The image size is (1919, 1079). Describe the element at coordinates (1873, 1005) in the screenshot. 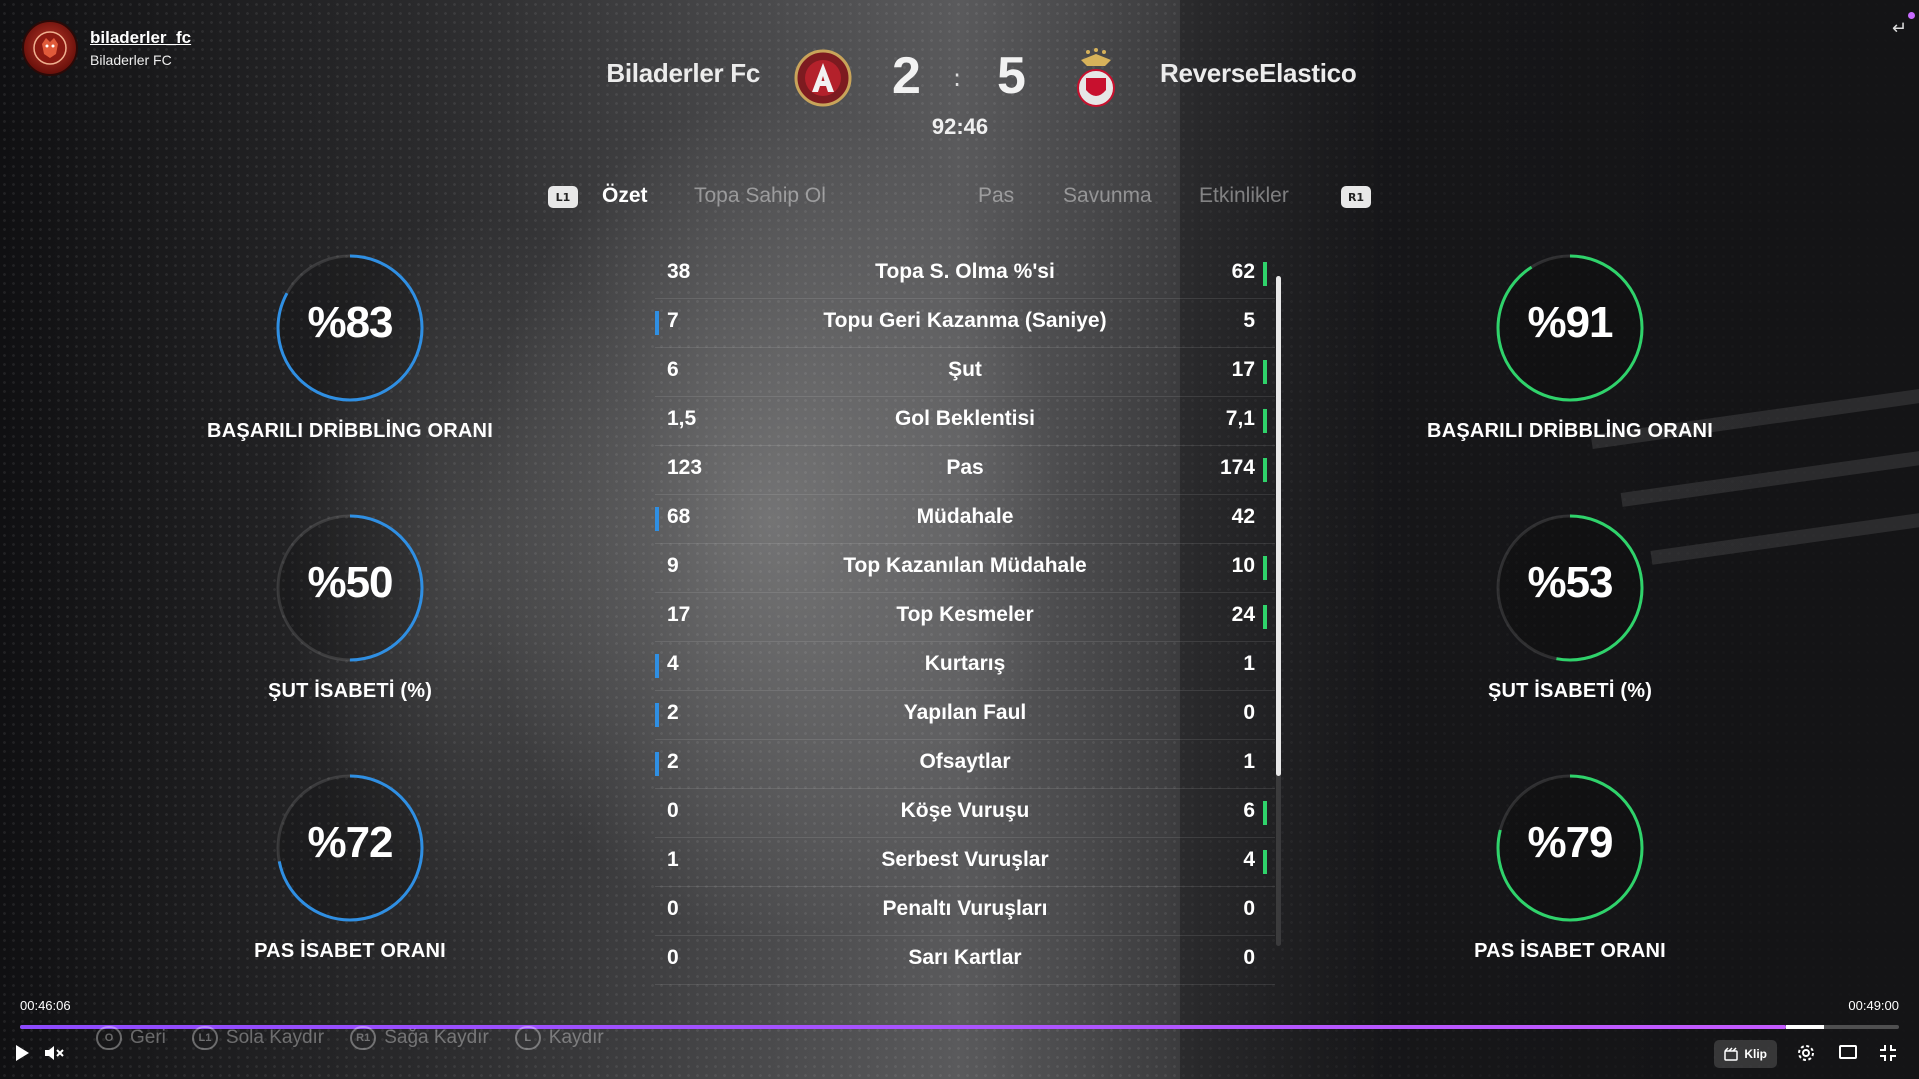

I see `end-time: 00:49:00` at that location.